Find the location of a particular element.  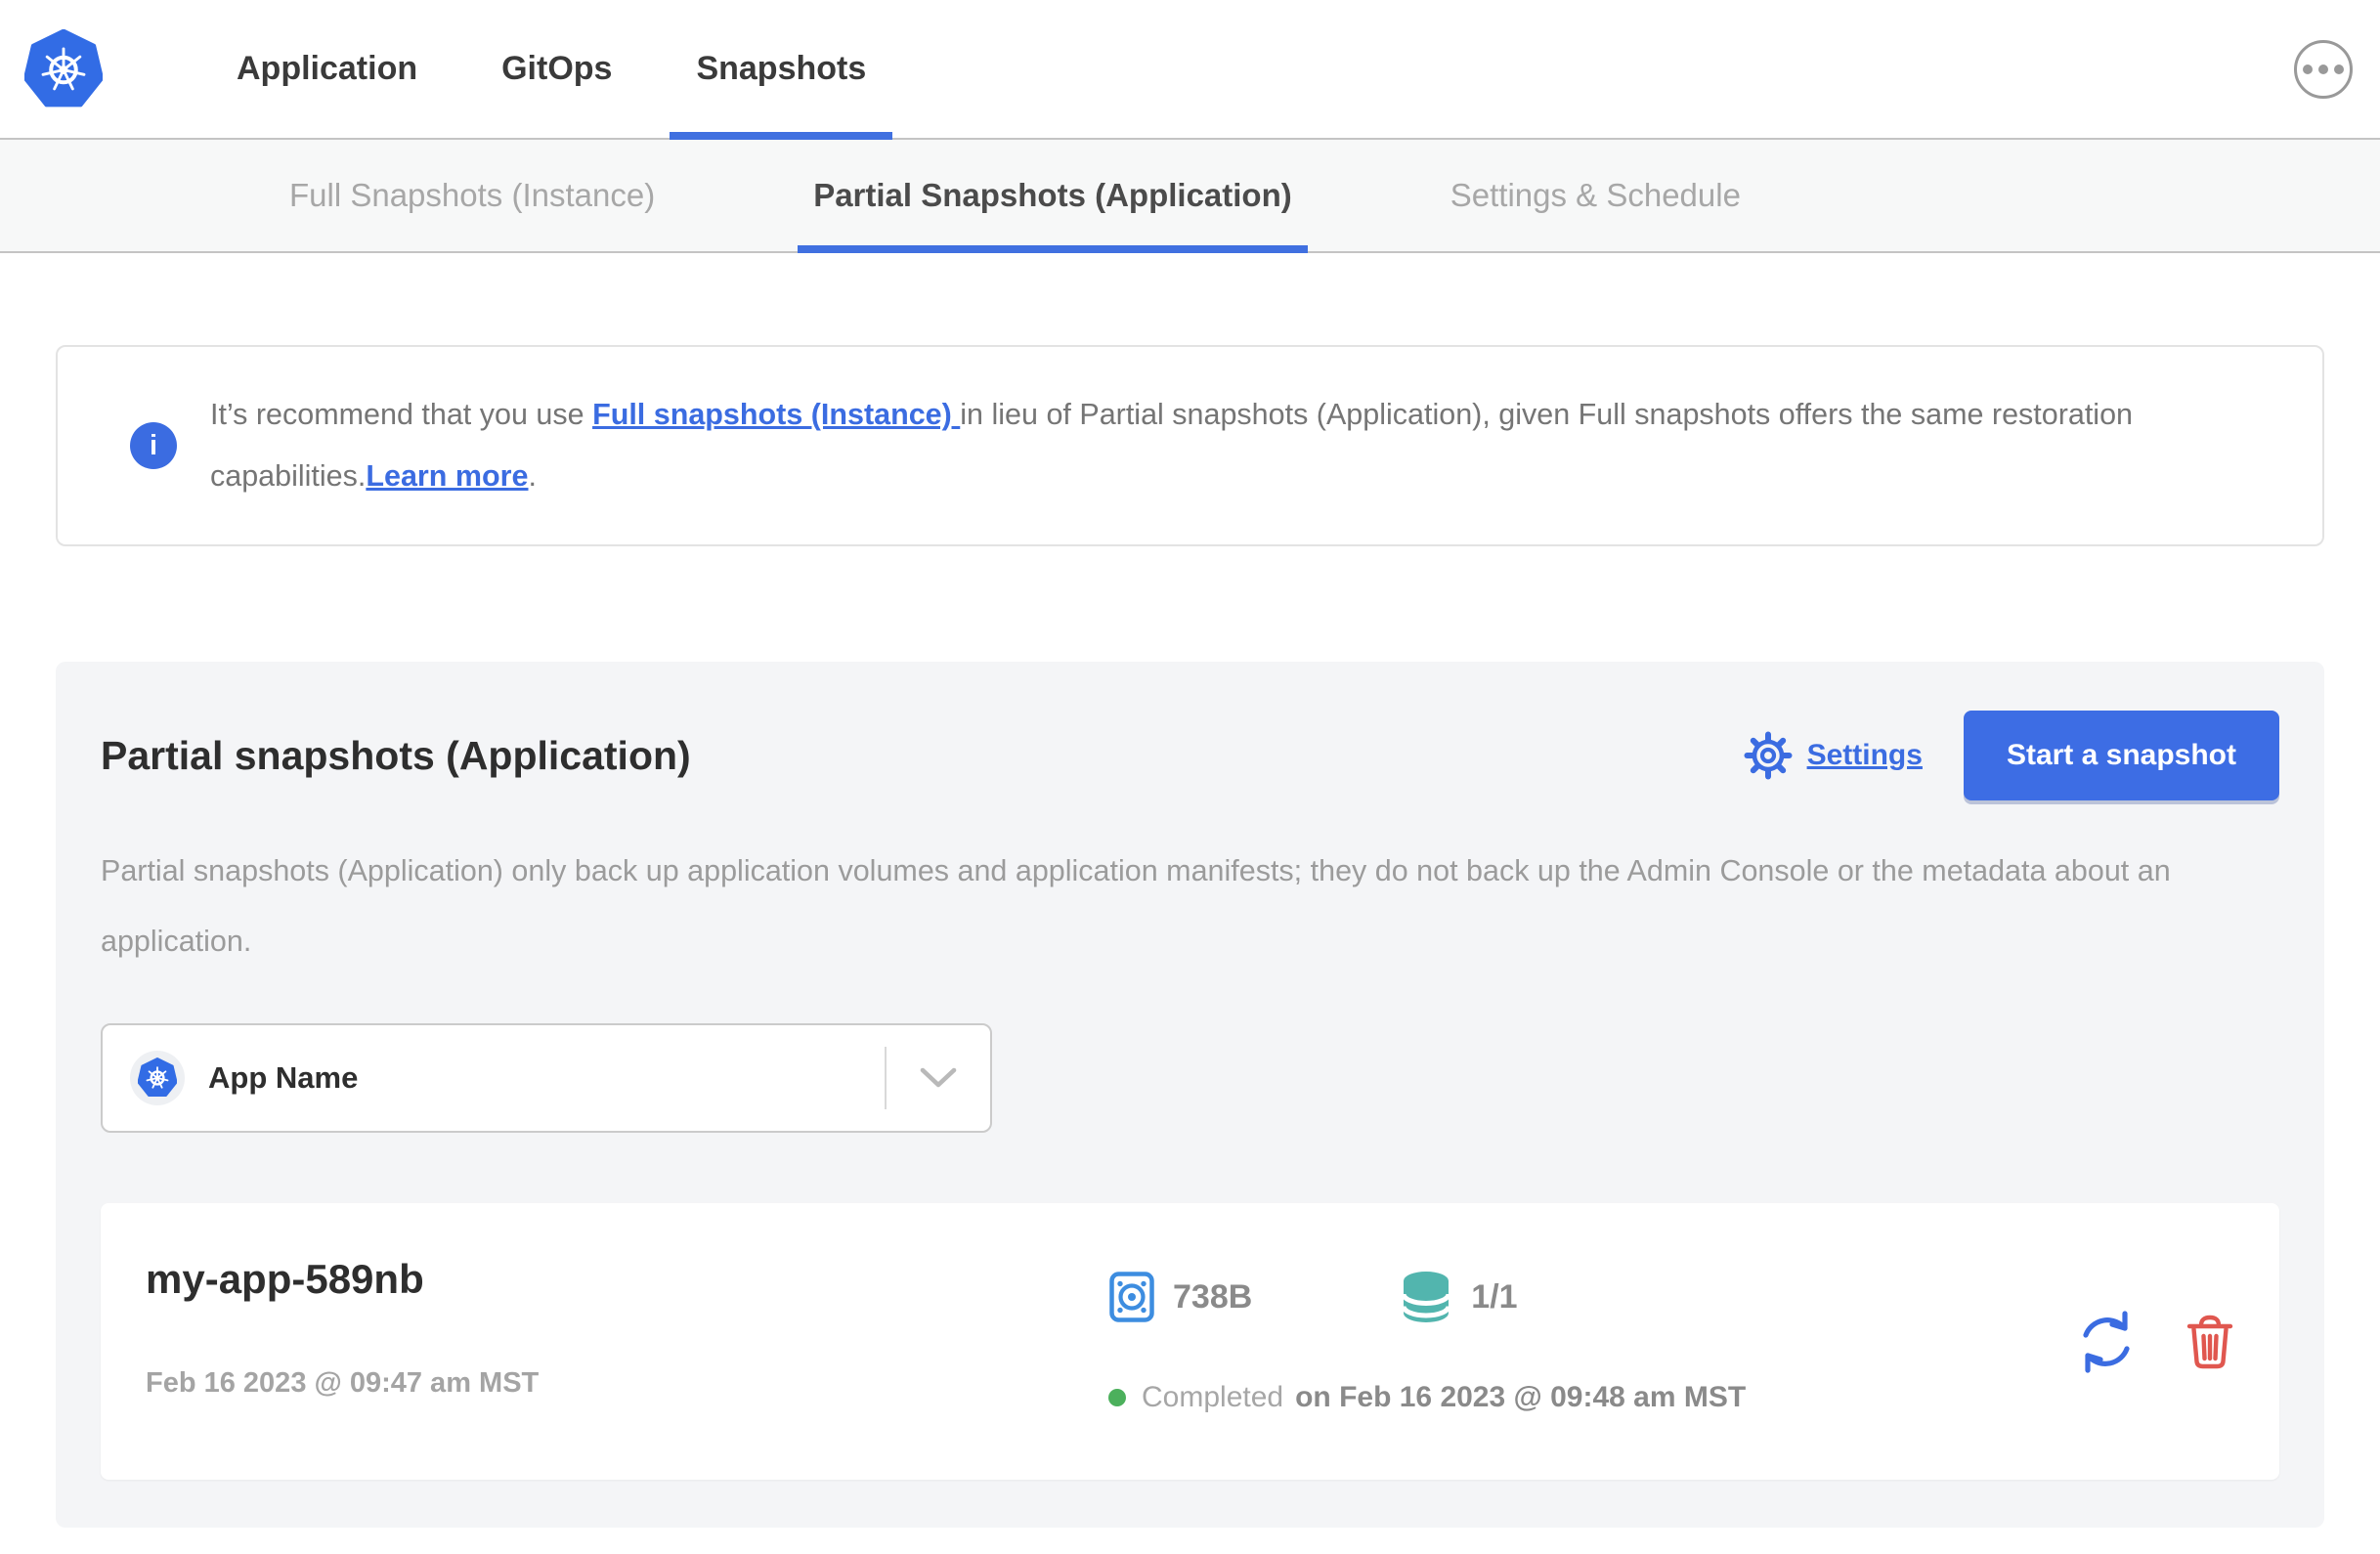

nav-item-gitops: GitOps is located at coordinates (556, 69).